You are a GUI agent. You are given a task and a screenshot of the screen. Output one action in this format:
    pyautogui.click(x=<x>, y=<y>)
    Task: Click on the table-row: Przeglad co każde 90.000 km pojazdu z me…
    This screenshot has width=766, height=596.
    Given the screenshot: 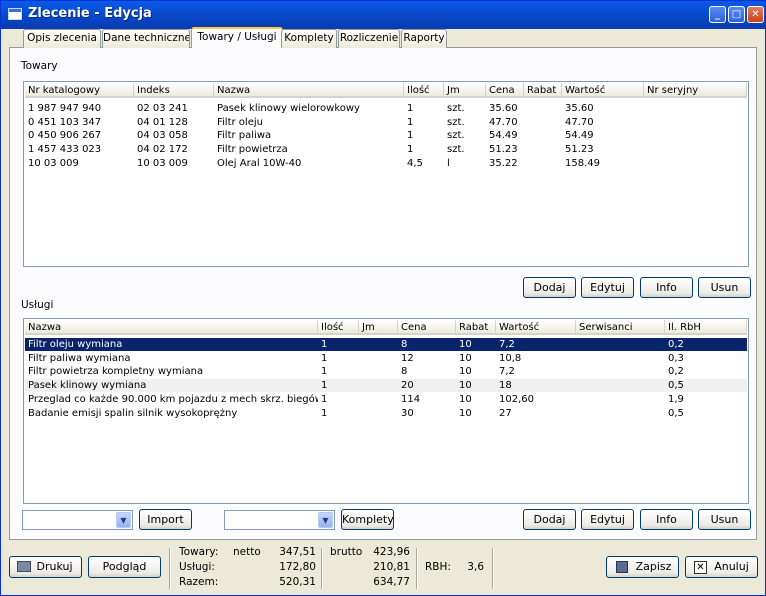 What is the action you would take?
    pyautogui.click(x=386, y=399)
    